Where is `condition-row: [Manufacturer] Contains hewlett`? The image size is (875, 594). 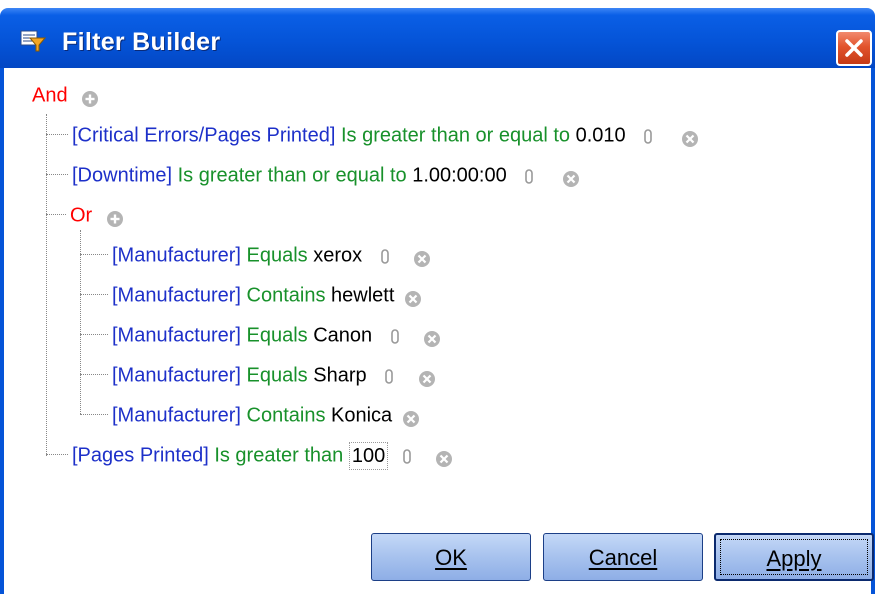 condition-row: [Manufacturer] Contains hewlett is located at coordinates (267, 295).